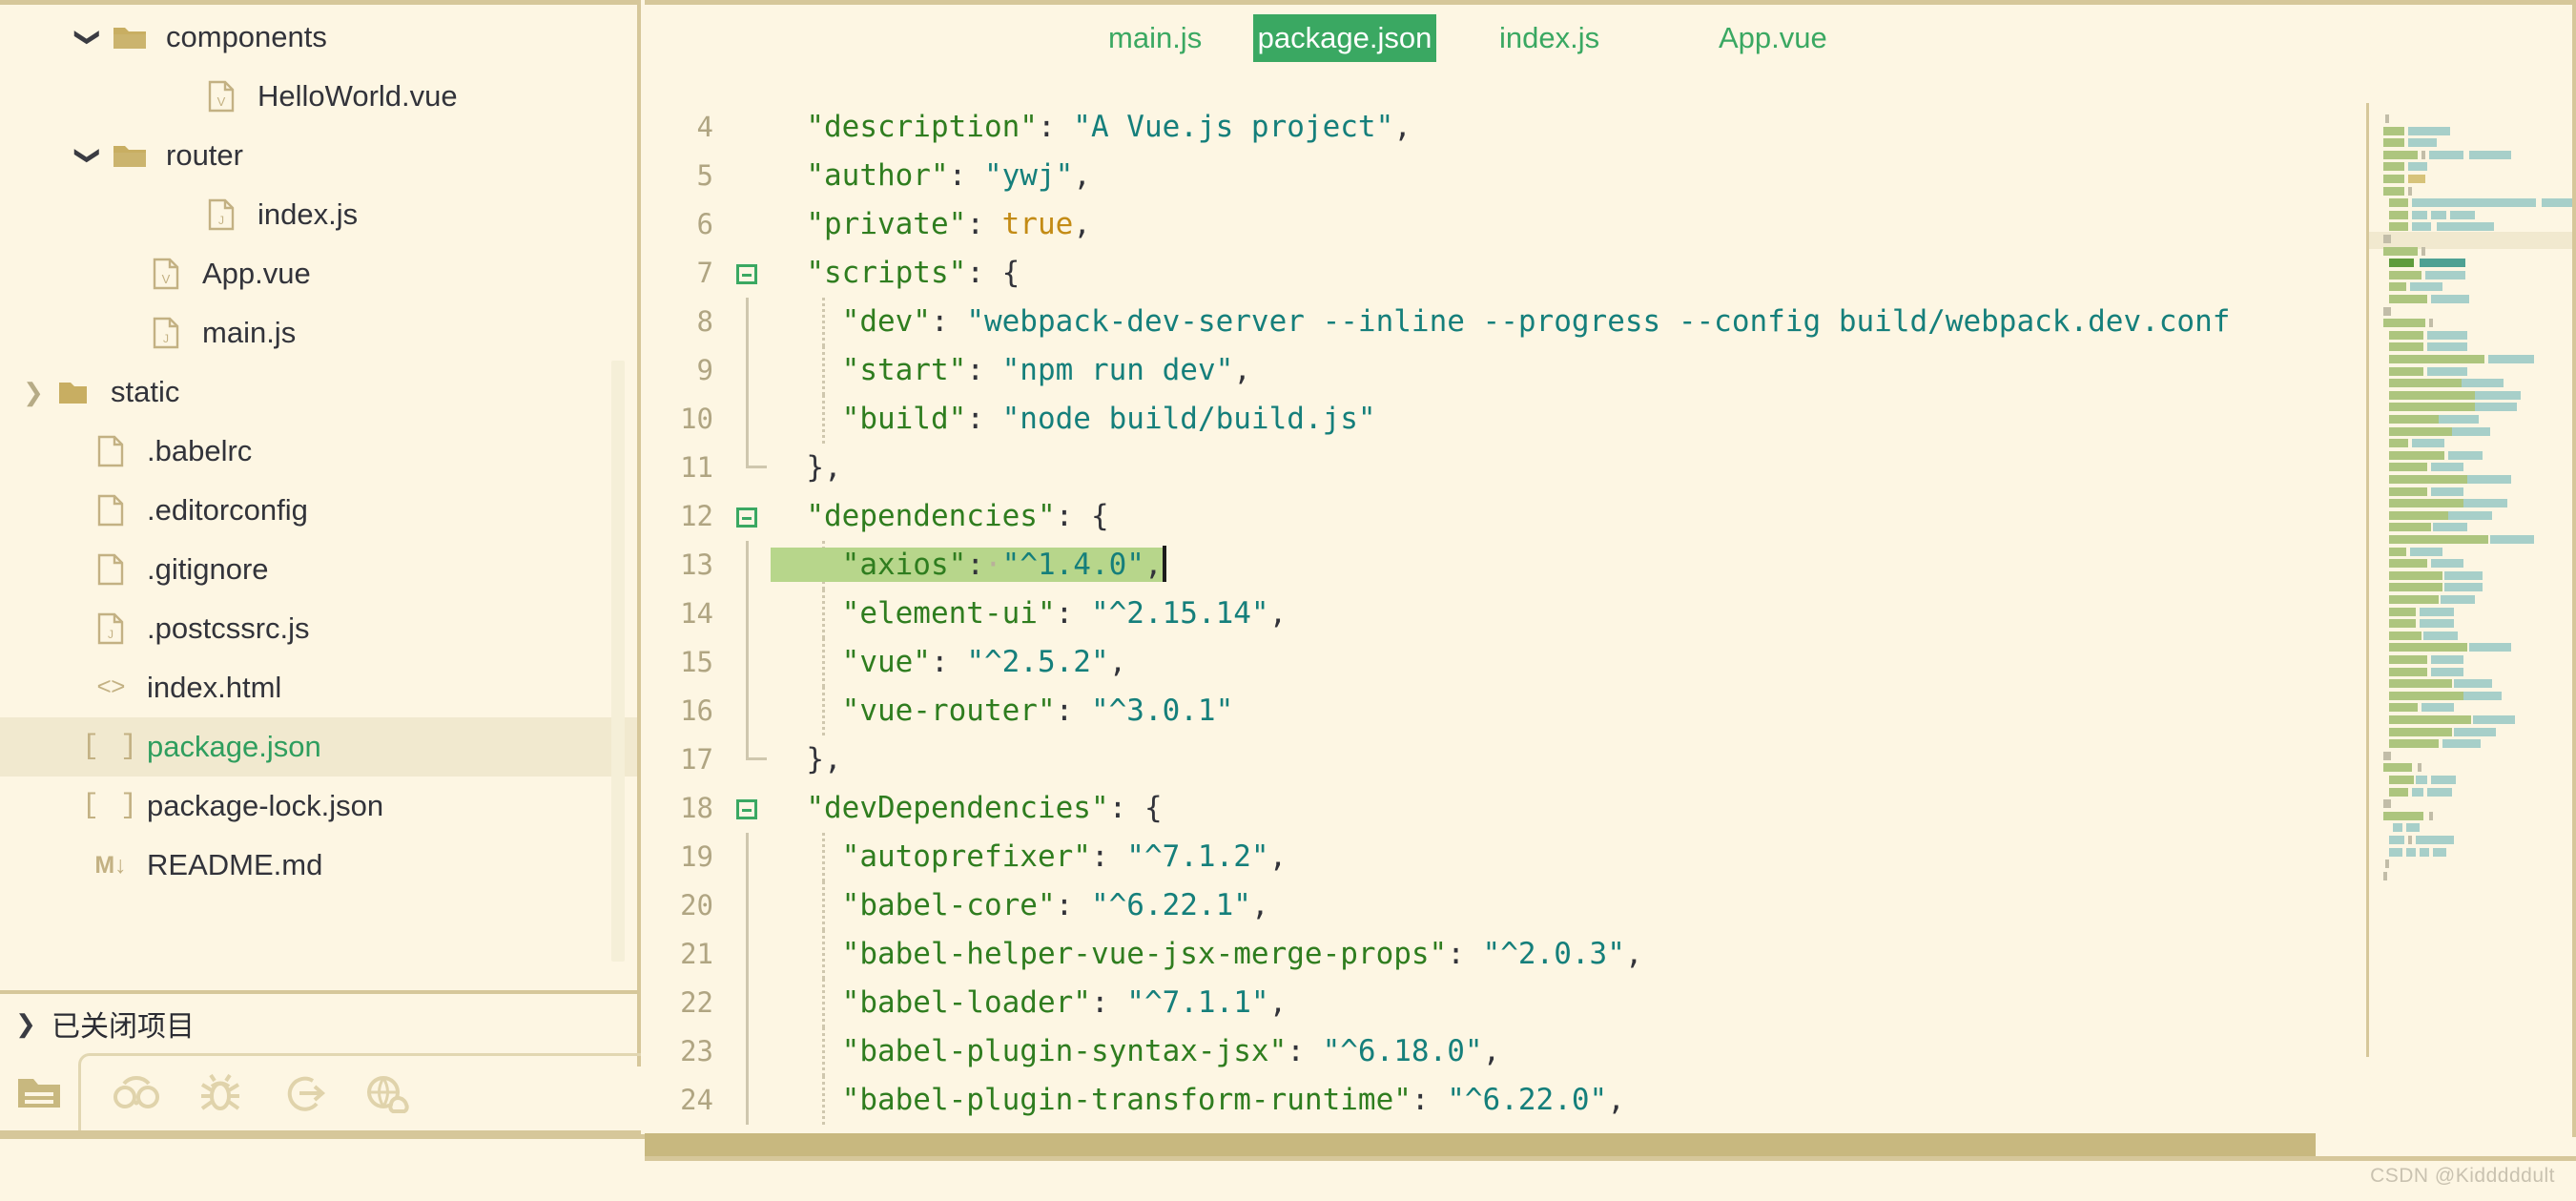  What do you see at coordinates (1610, 516) in the screenshot?
I see `code-line: 12 "dependencies": {` at bounding box center [1610, 516].